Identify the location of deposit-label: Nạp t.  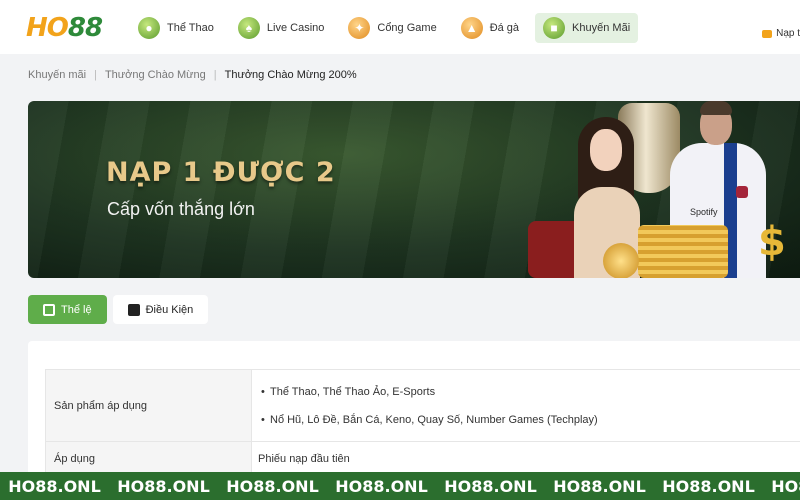
(788, 33).